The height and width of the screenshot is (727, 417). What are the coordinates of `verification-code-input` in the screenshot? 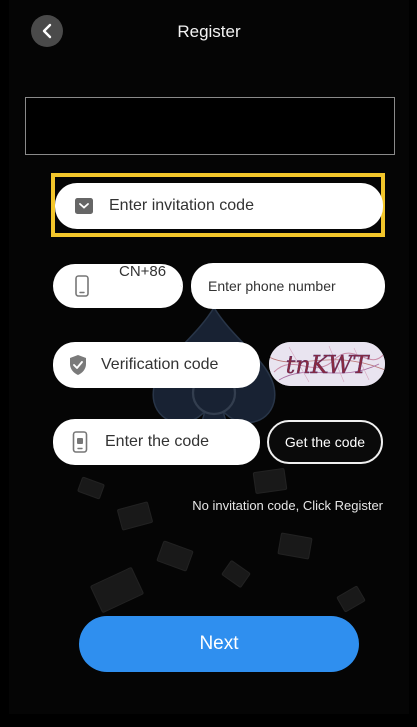 It's located at (179, 365).